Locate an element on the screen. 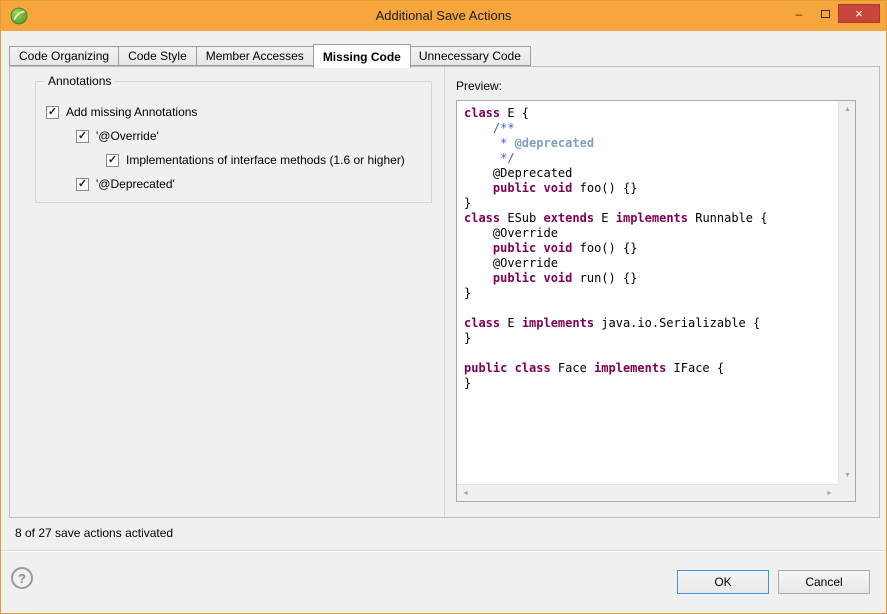  status-text: 8 of 27 save actions activated is located at coordinates (94, 533).